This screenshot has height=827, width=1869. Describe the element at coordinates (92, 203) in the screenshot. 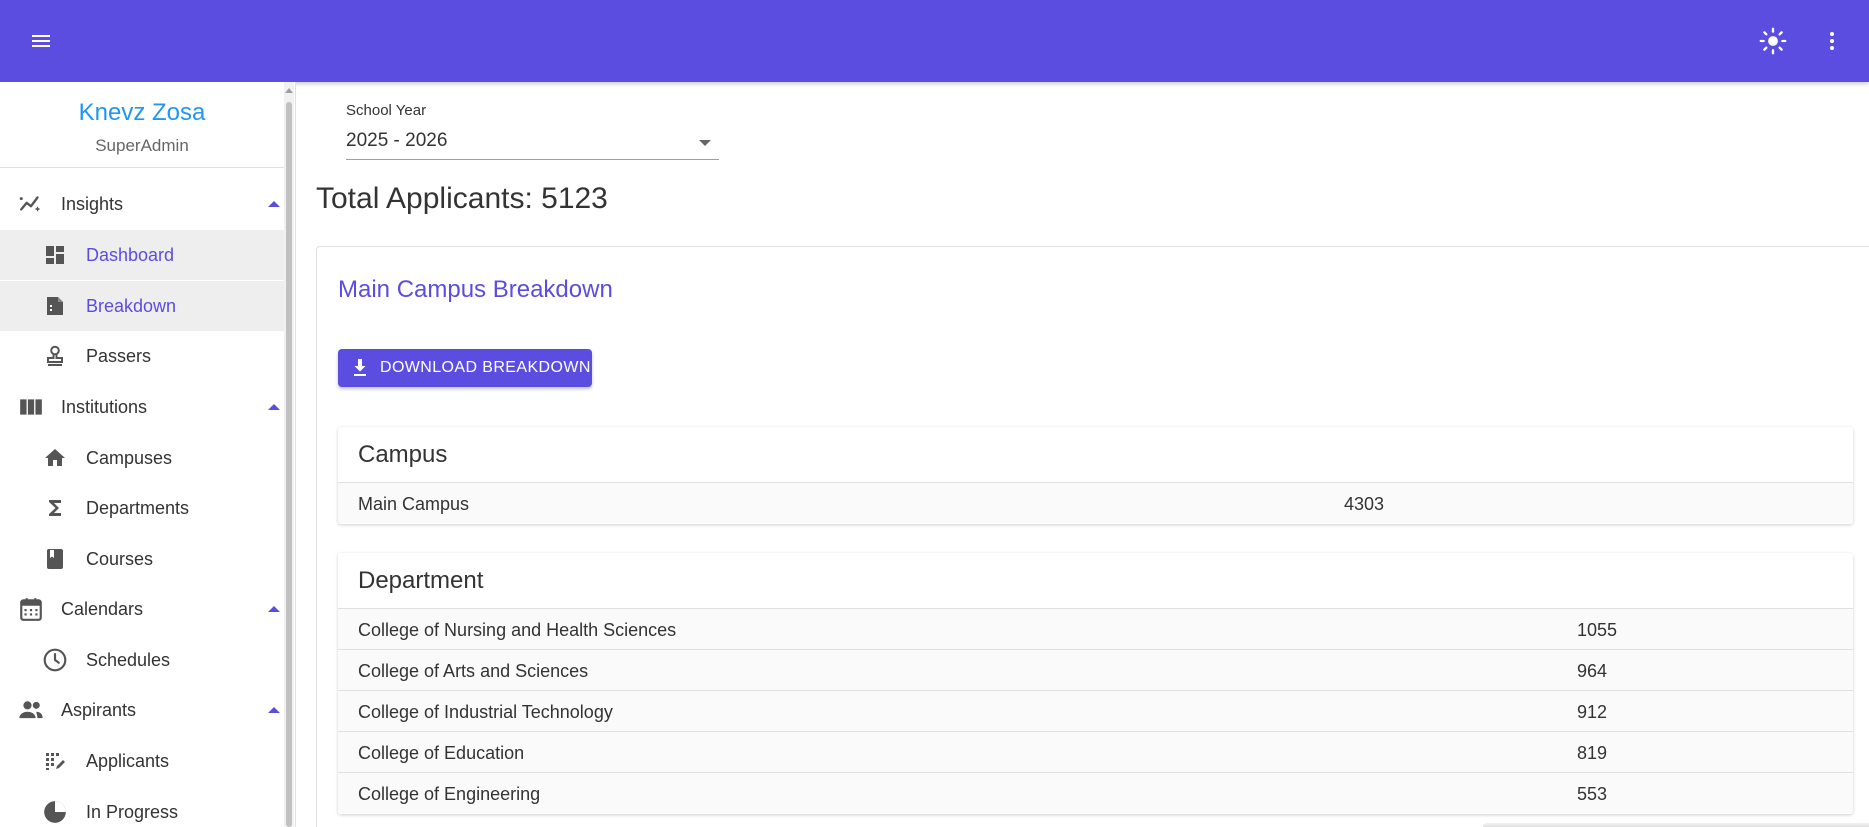

I see `nav-group-label: Insights` at that location.